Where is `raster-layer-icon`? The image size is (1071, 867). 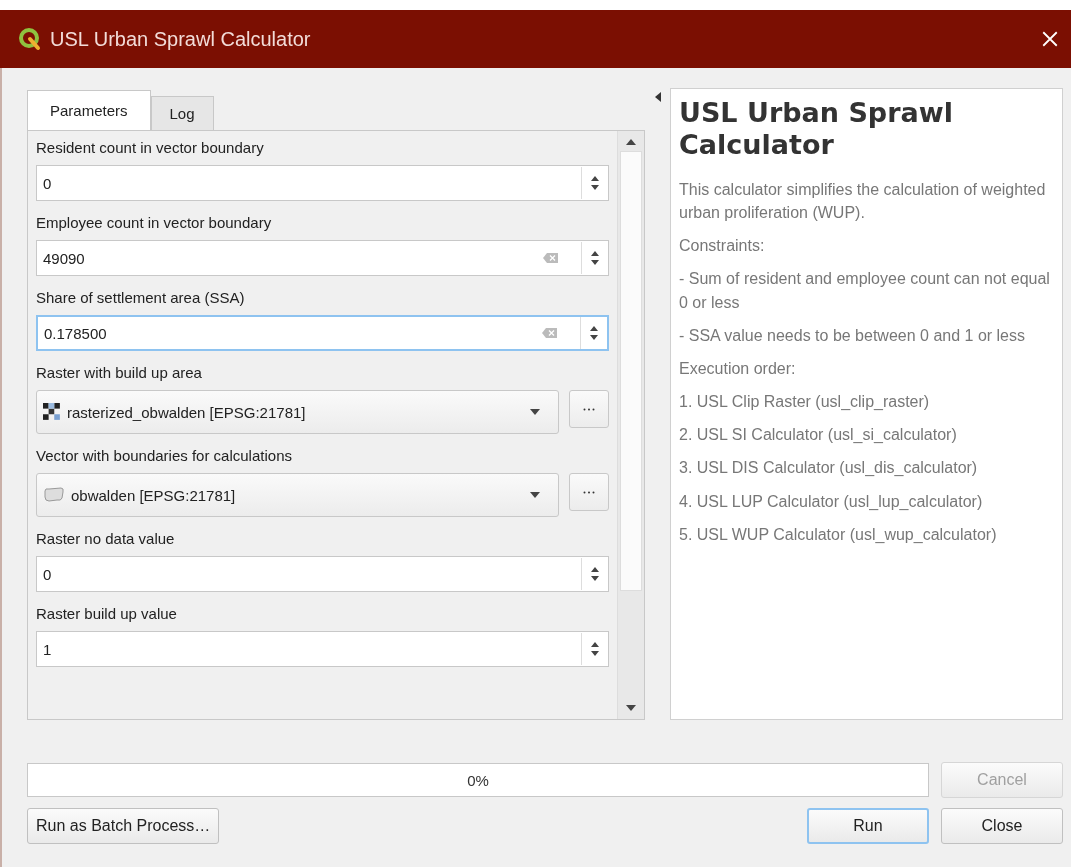 raster-layer-icon is located at coordinates (52, 412).